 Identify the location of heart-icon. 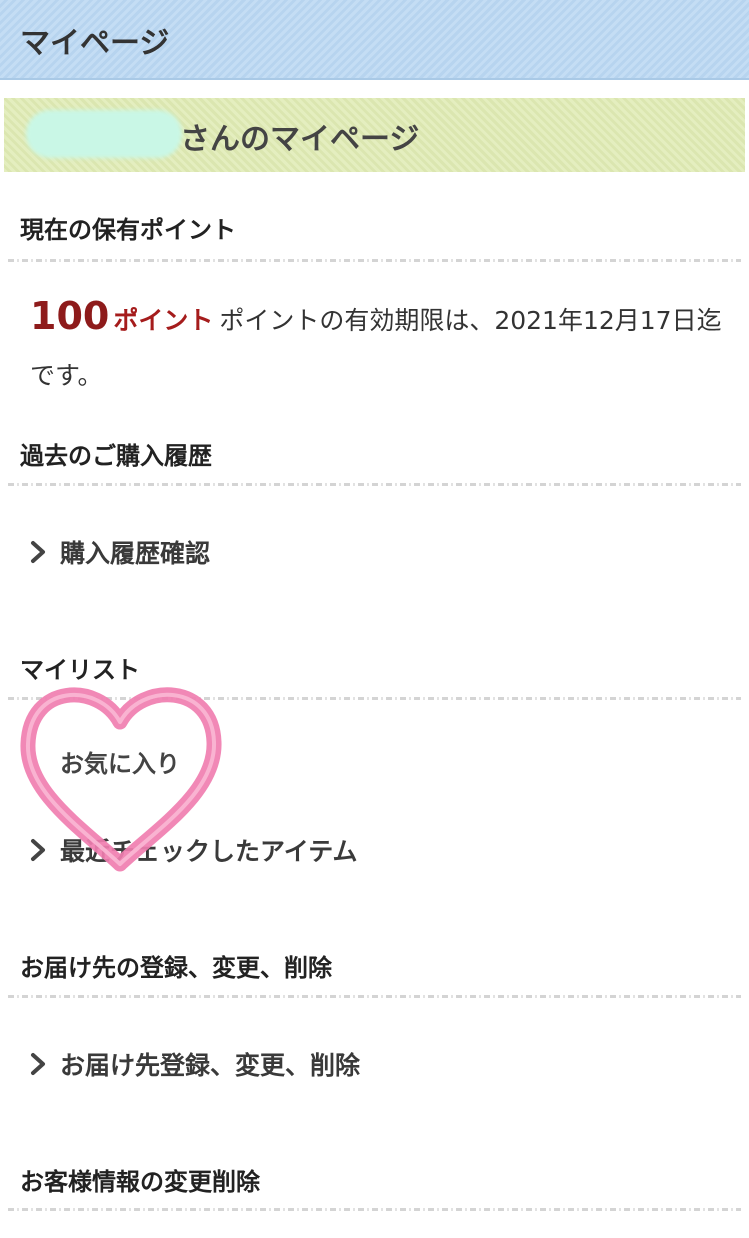
(121, 779).